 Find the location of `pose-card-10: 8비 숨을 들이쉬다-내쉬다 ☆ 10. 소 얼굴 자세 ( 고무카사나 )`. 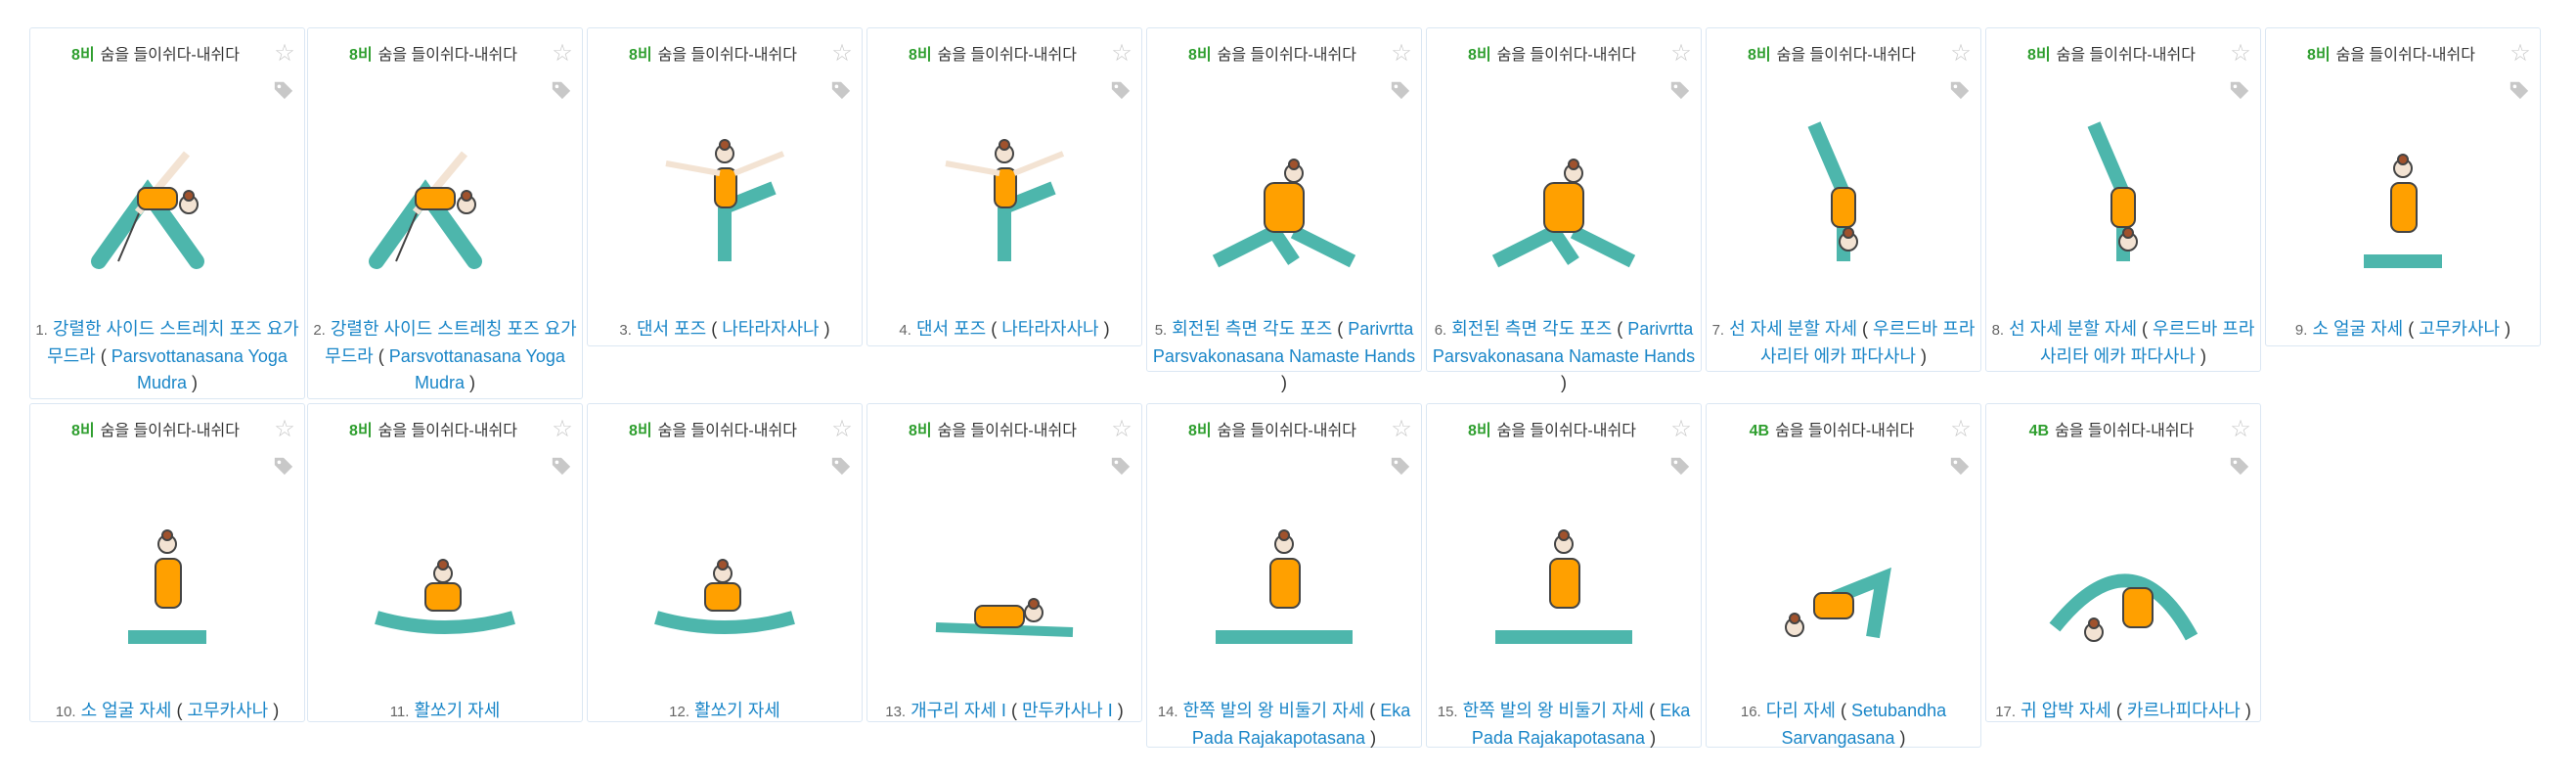

pose-card-10: 8비 숨을 들이쉬다-내쉬다 ☆ 10. 소 얼굴 자세 ( 고무카사나 ) is located at coordinates (167, 562).